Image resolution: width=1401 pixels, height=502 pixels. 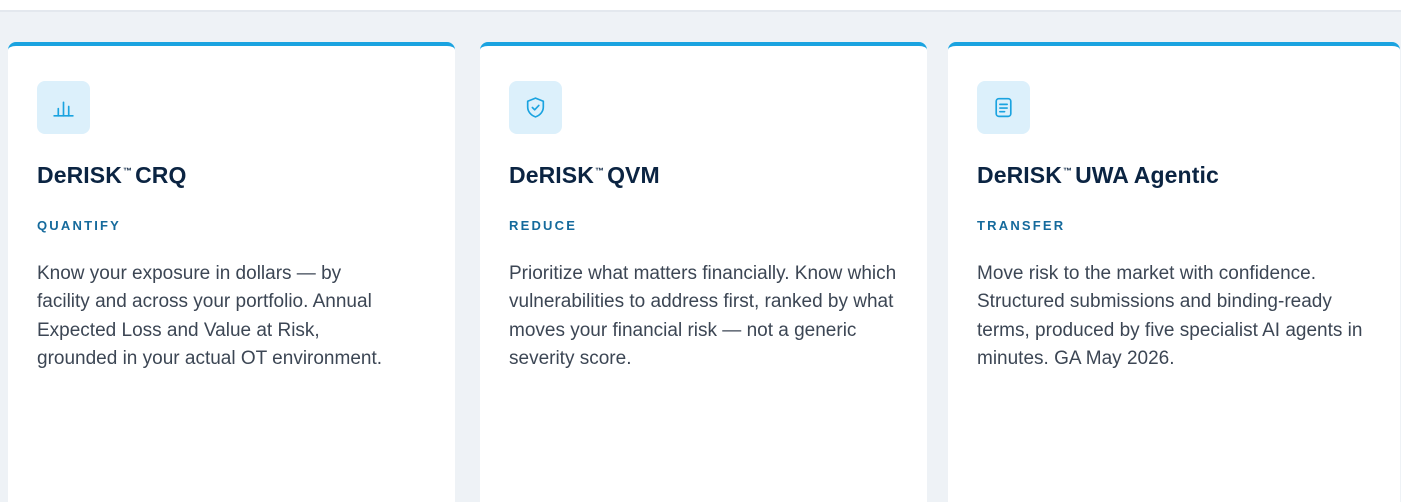 I want to click on card-title: DeRISK™ CRQ, so click(x=112, y=175).